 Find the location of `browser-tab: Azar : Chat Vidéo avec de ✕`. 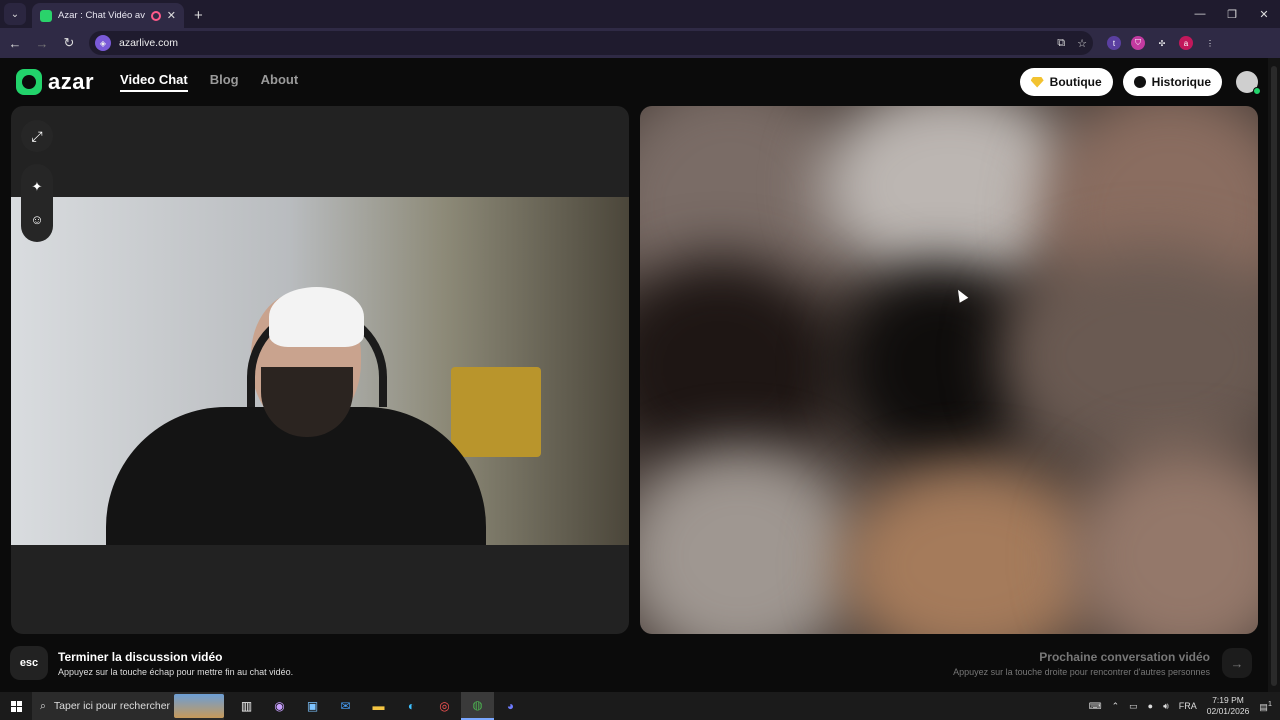

browser-tab: Azar : Chat Vidéo avec de ✕ is located at coordinates (108, 15).